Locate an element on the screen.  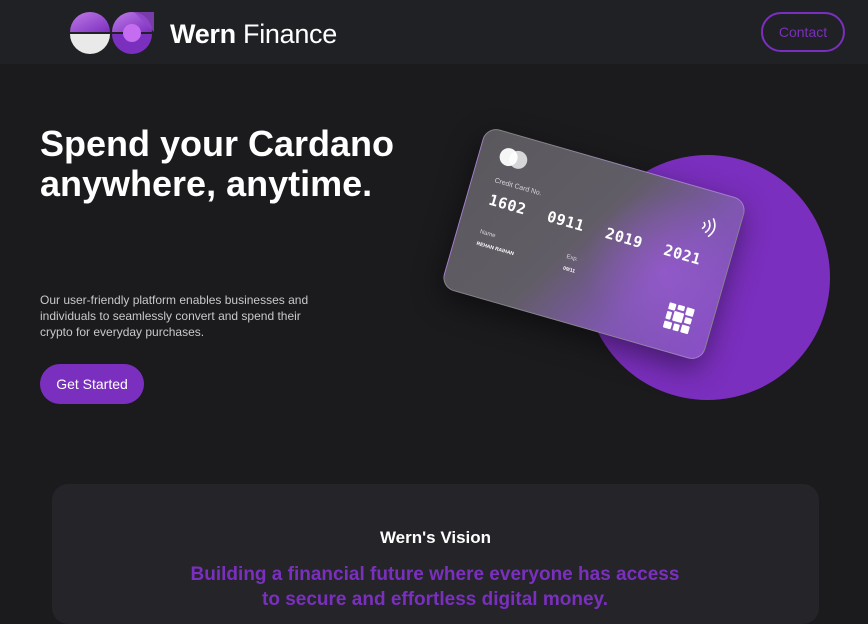
hero-title: Spend your Cardano anywhere, anytime. is located at coordinates (217, 163).